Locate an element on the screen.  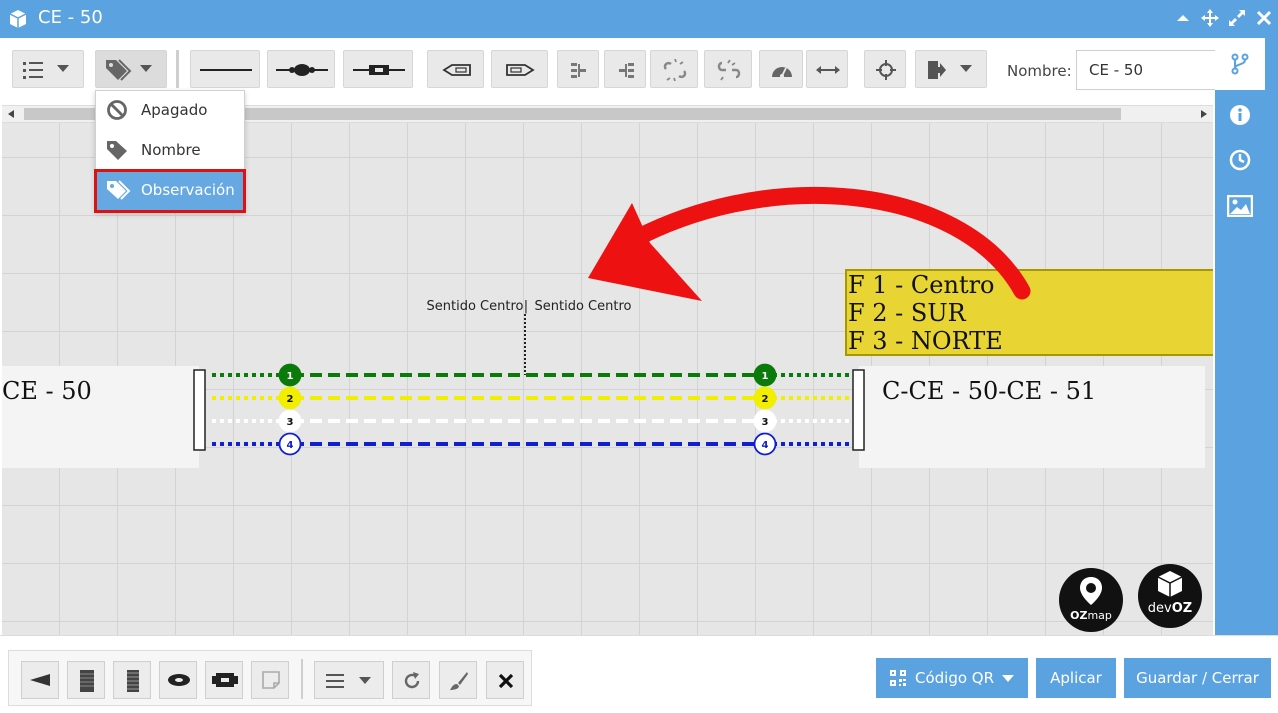
save-close-button: Guardar / Cerrar is located at coordinates (1197, 678).